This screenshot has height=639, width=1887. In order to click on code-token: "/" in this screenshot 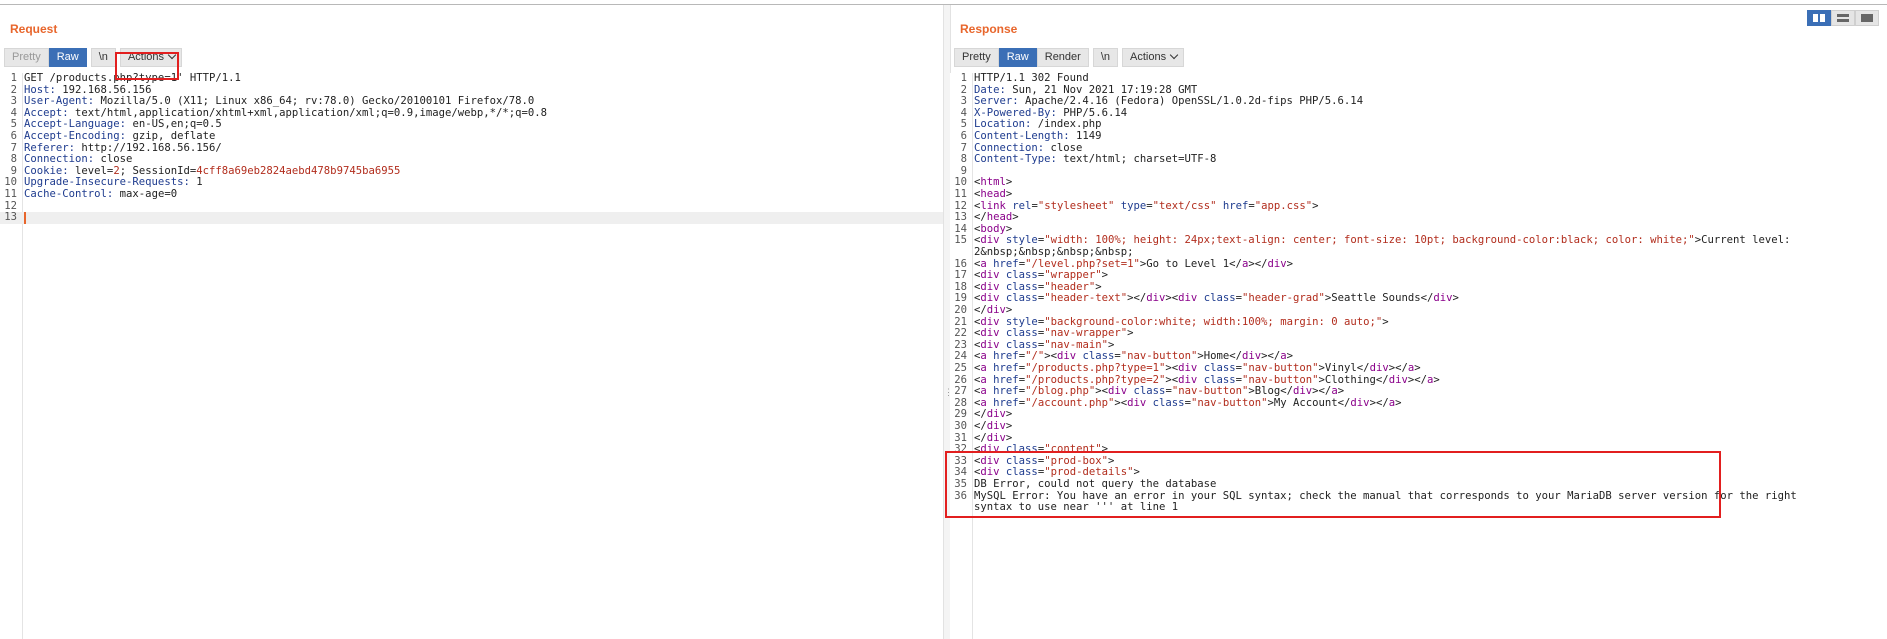, I will do `click(1035, 356)`.